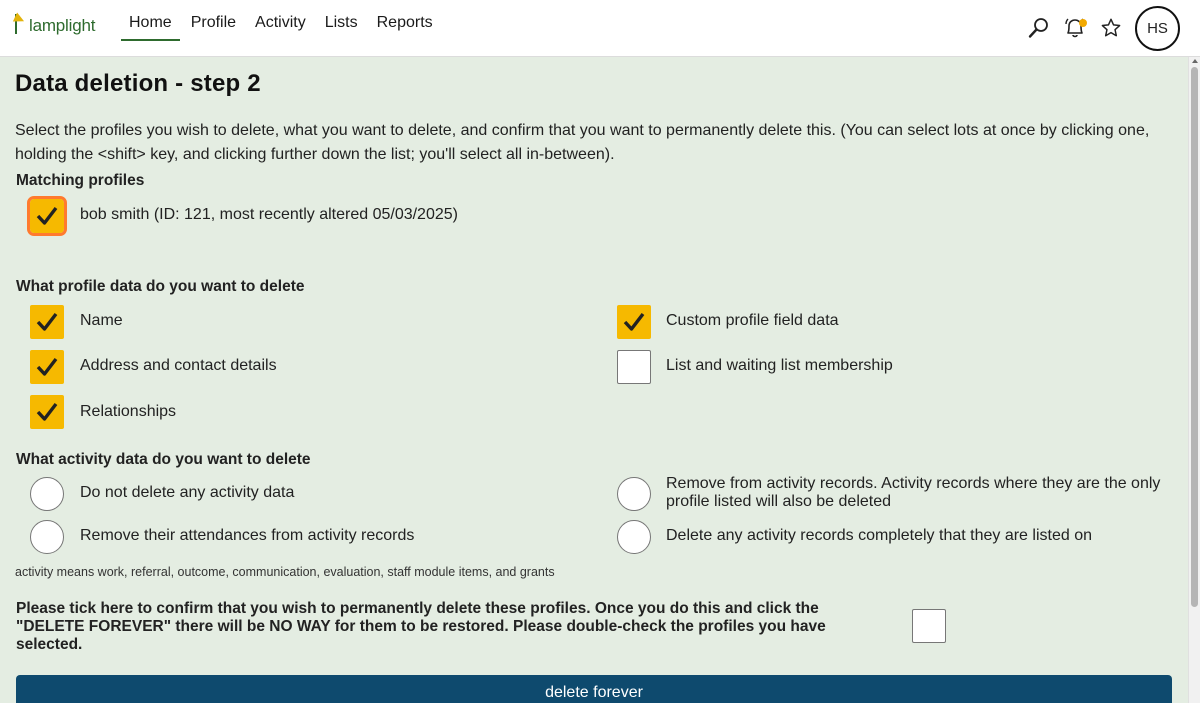 Image resolution: width=1200 pixels, height=703 pixels. What do you see at coordinates (1195, 61) in the screenshot?
I see `scroll-up-icon` at bounding box center [1195, 61].